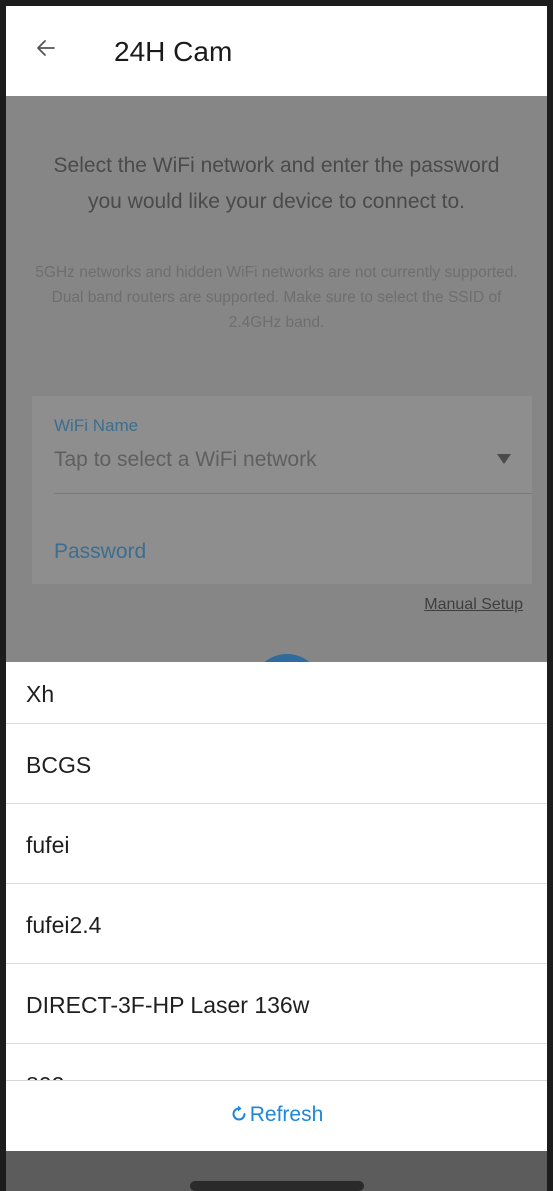  Describe the element at coordinates (504, 459) in the screenshot. I see `triangle-down-icon` at that location.